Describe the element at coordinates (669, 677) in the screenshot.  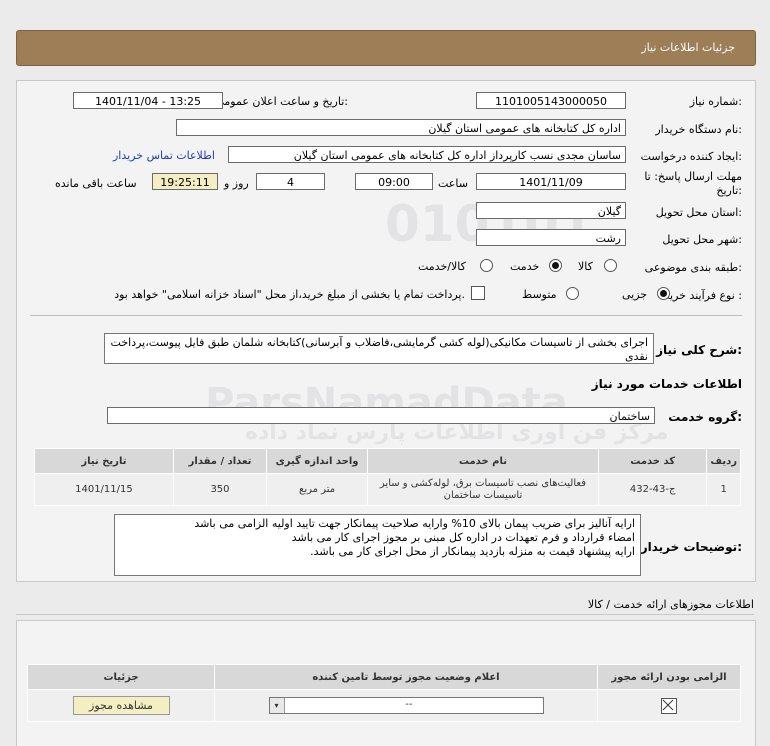
I see `col-permit-required: الزامی بودن ارائه مجوز` at that location.